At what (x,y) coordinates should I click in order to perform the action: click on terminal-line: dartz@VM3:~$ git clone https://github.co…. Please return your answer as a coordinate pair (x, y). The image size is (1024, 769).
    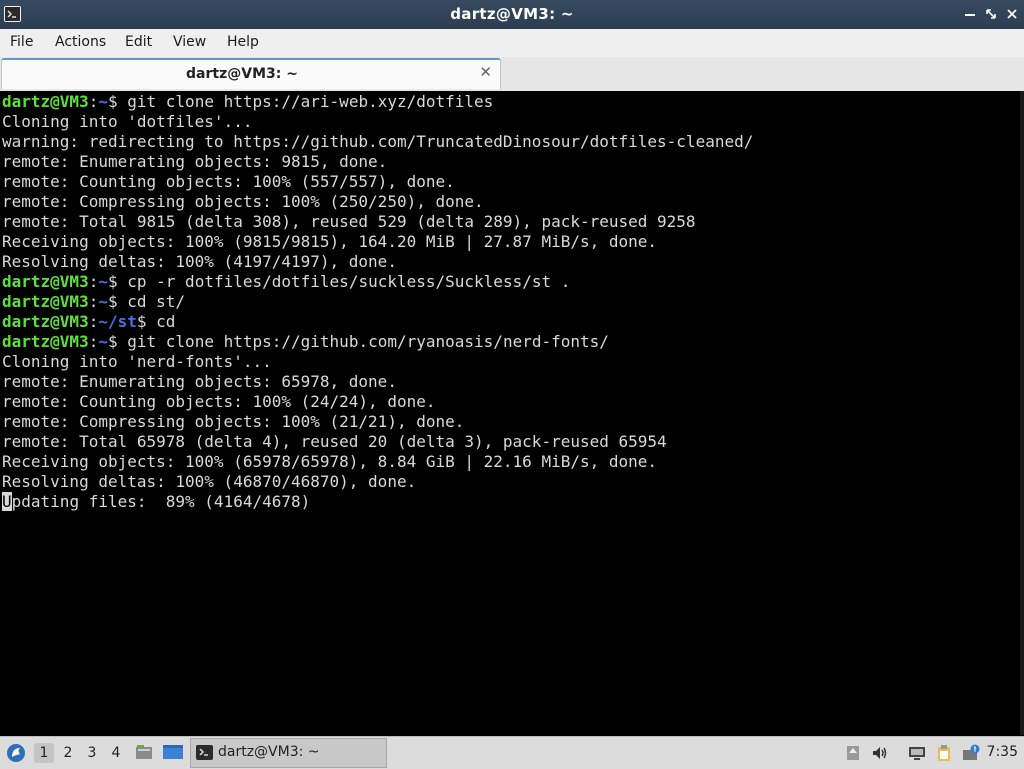
    Looking at the image, I should click on (305, 342).